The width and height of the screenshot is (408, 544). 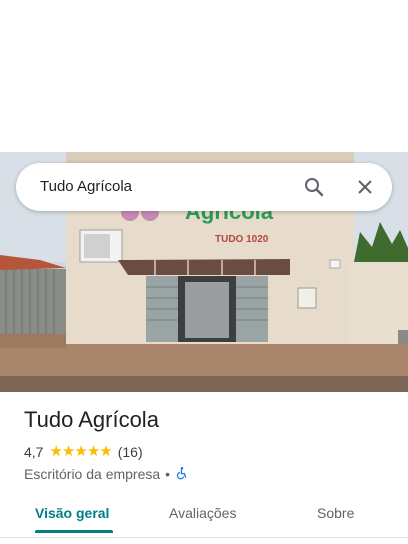 I want to click on half-star-icon: ★, so click(x=105, y=451).